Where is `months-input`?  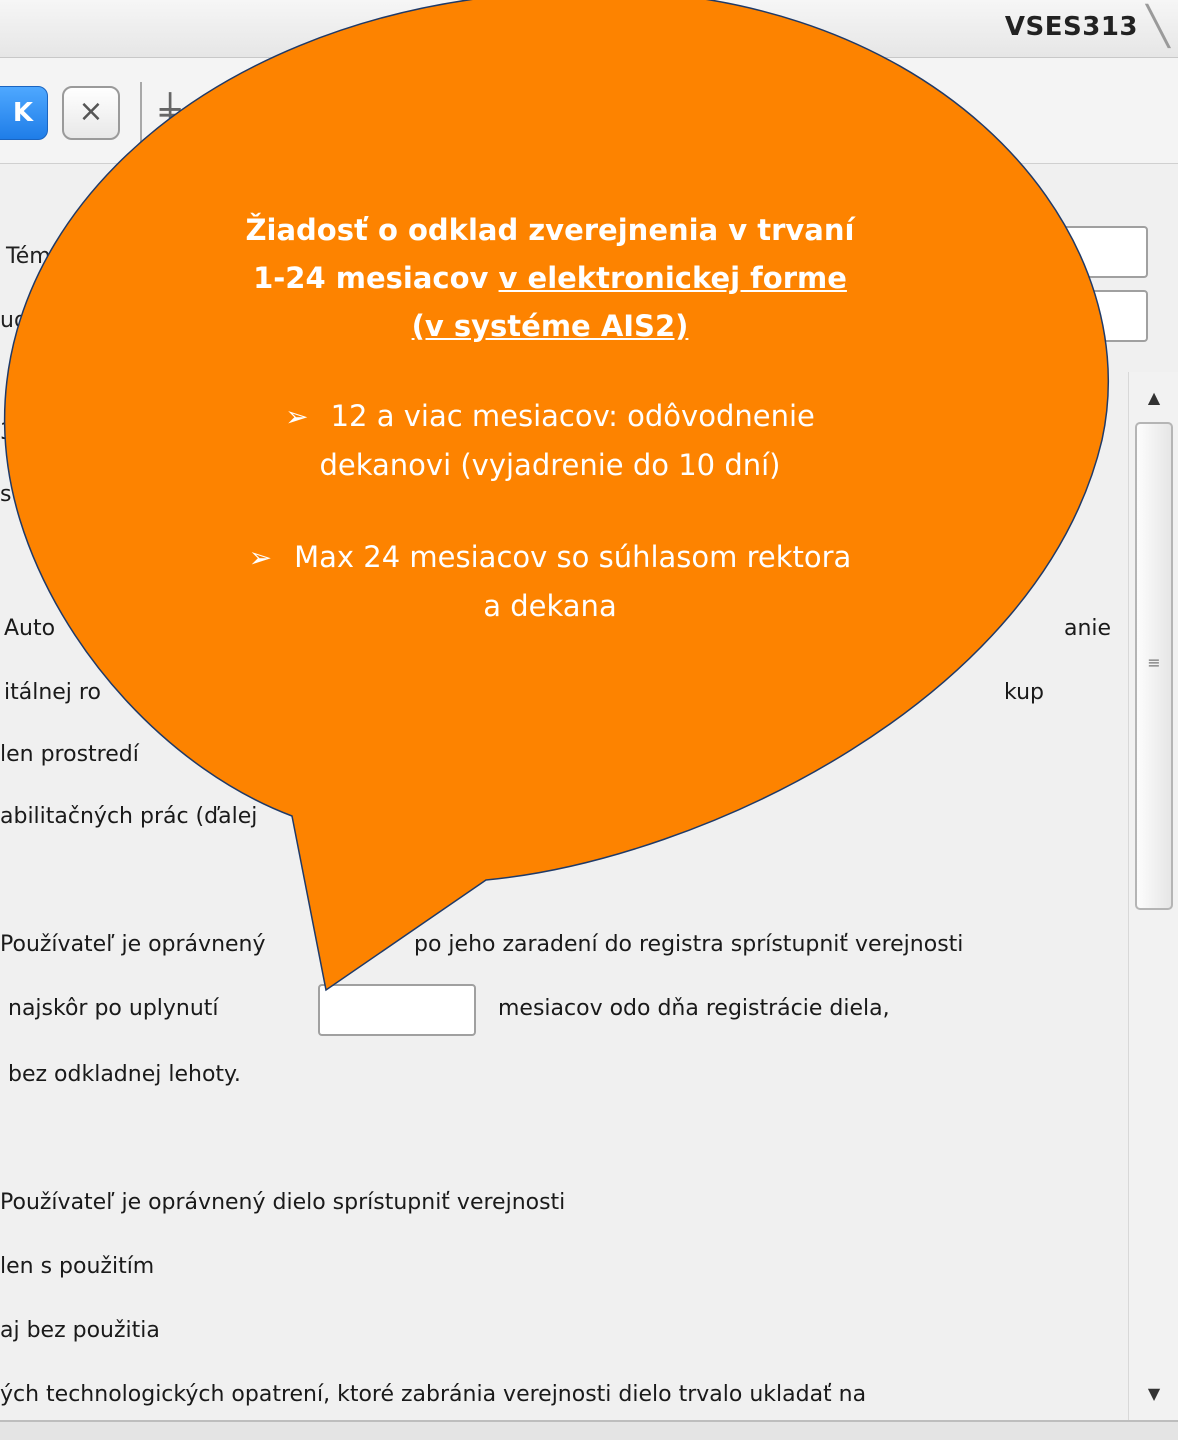
months-input is located at coordinates (397, 1010).